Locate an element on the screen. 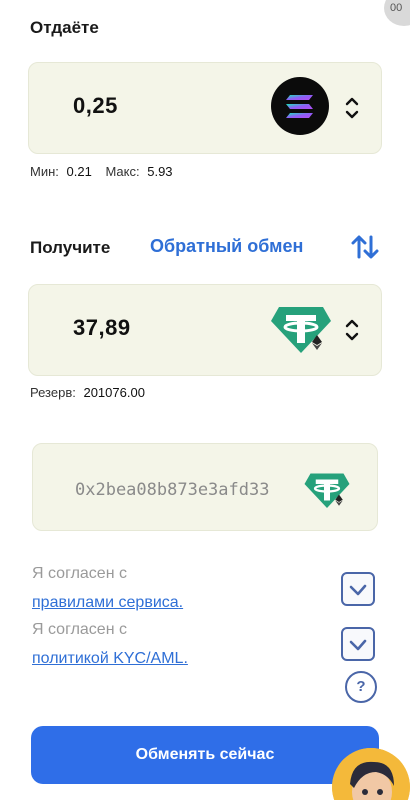  receive-amount-value: 37,89 is located at coordinates (102, 327).